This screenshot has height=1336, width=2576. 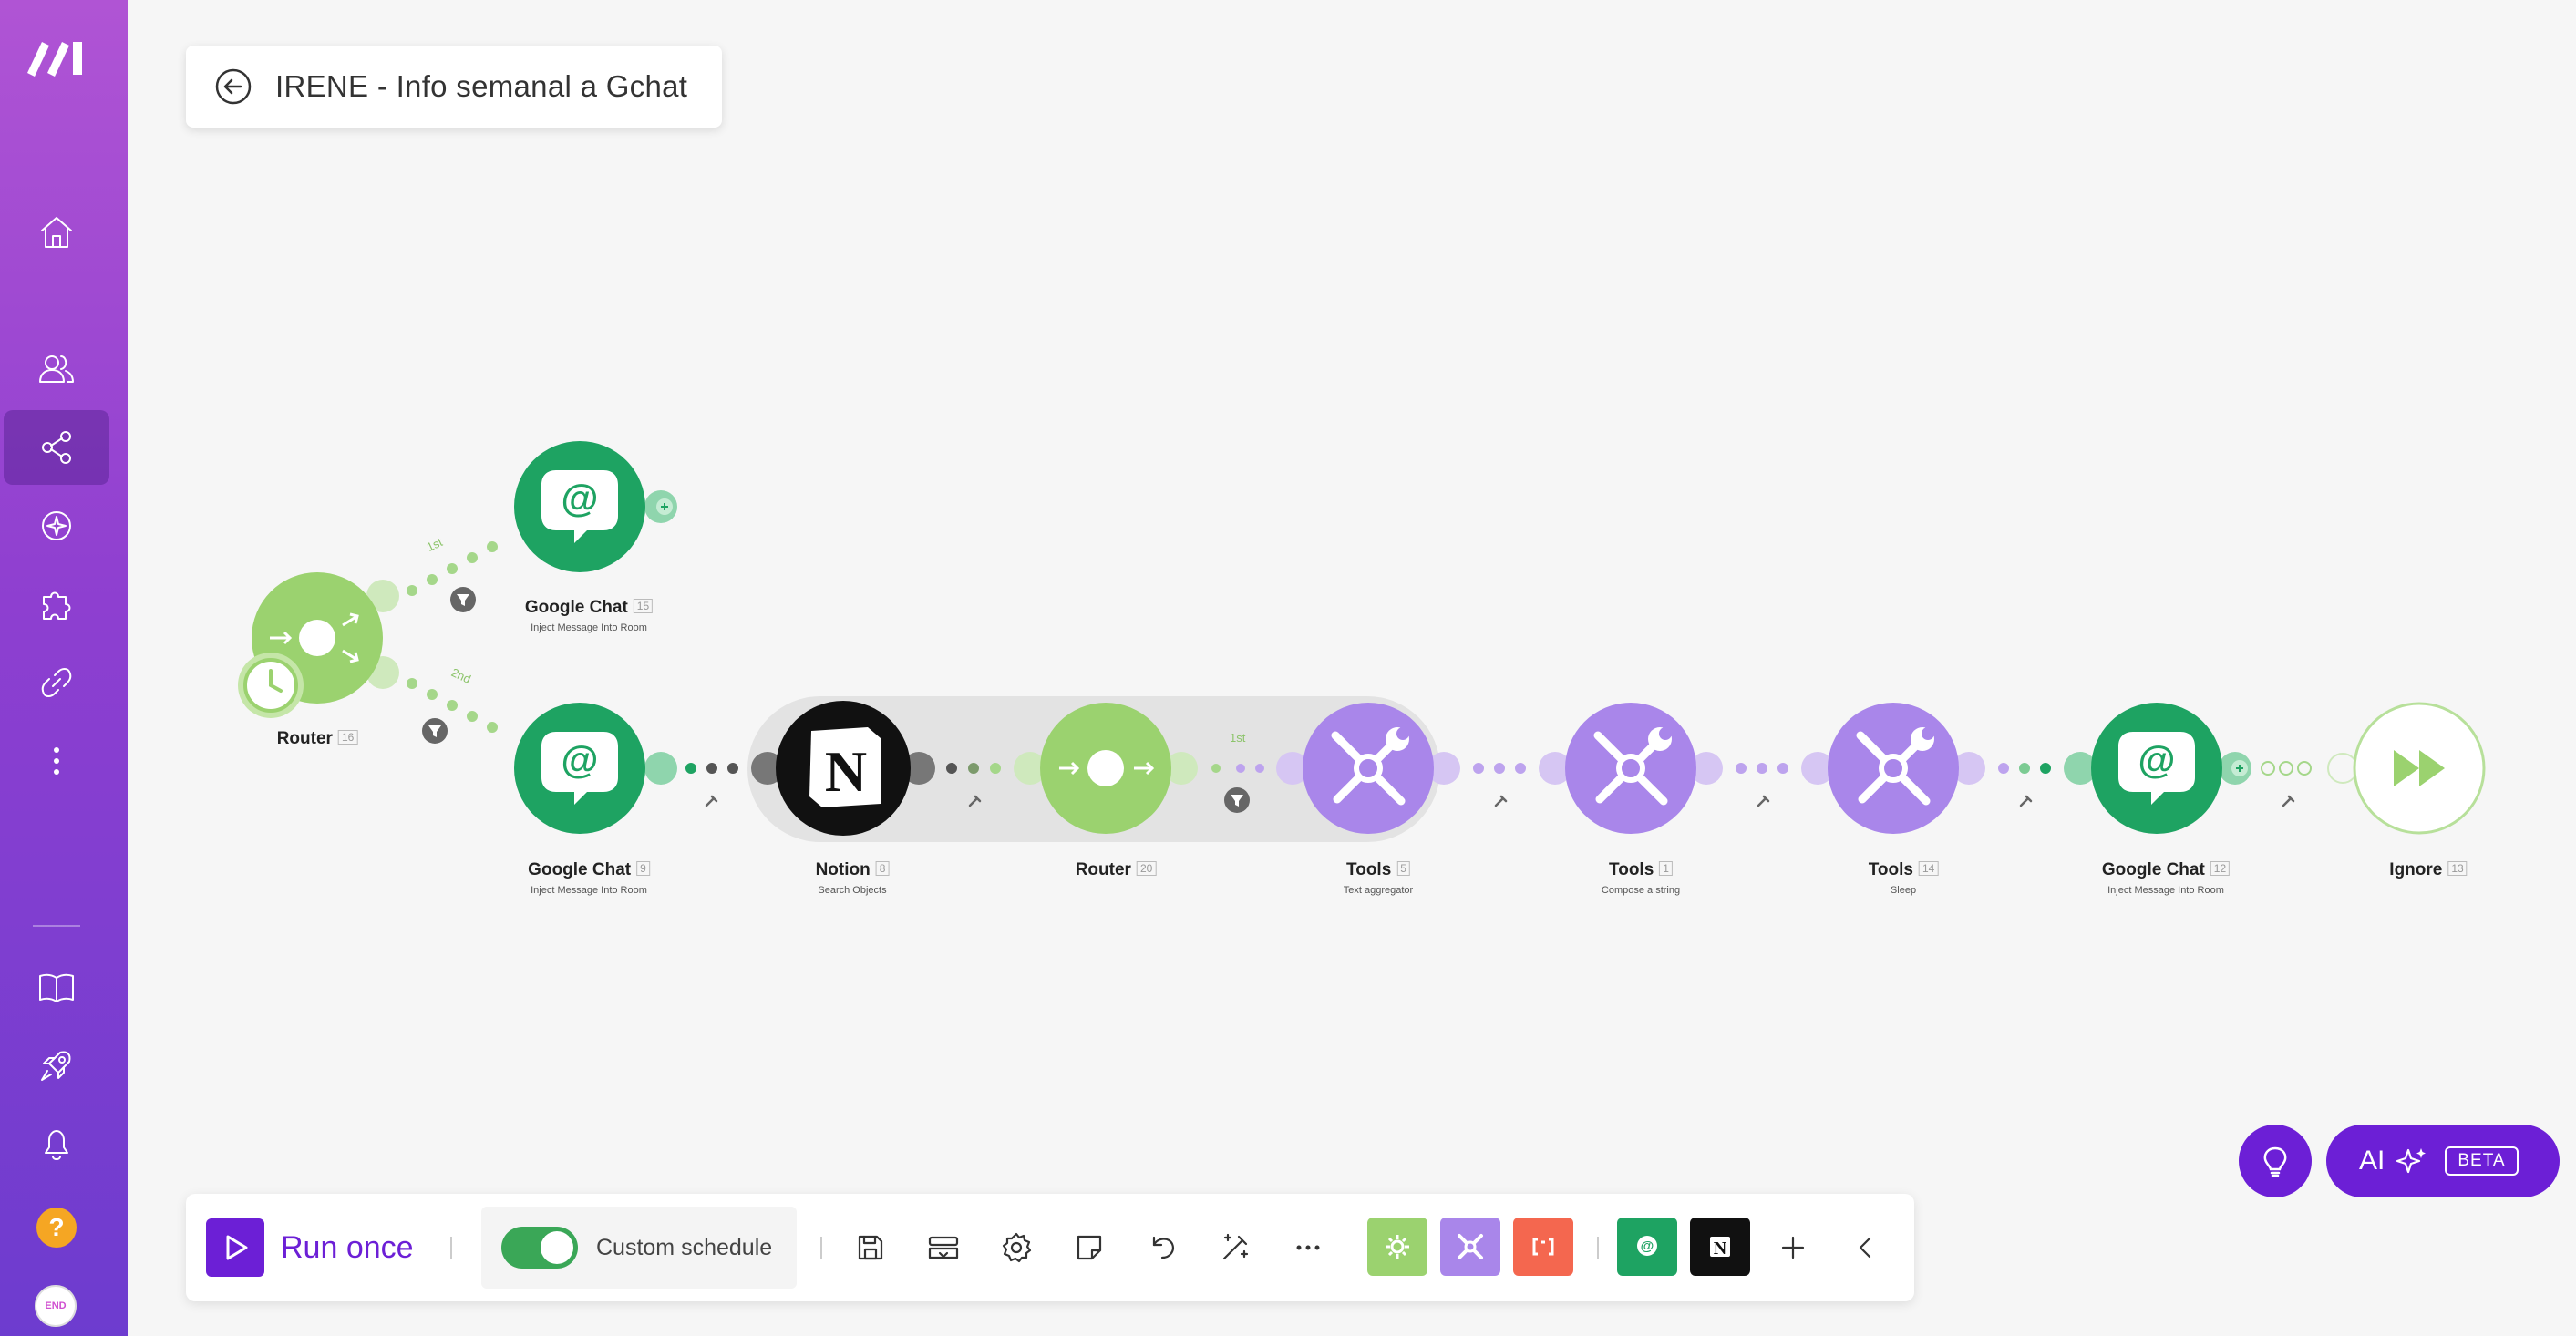 I want to click on undo-icon, so click(x=1163, y=1247).